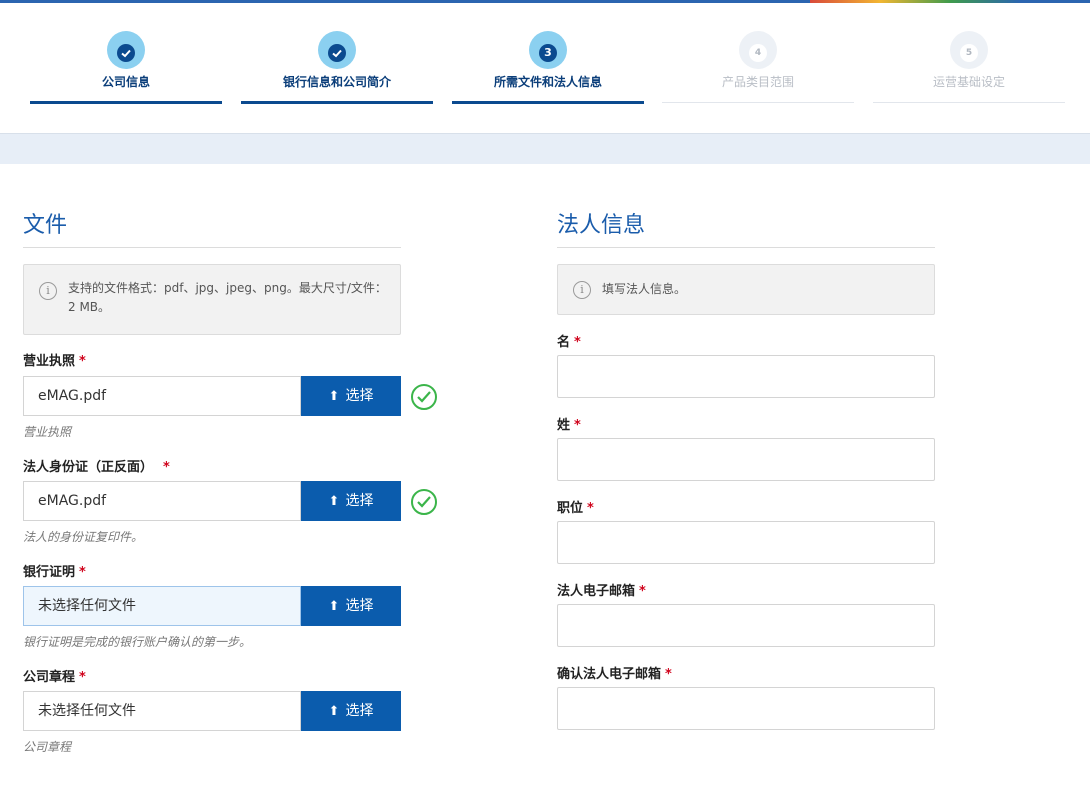  What do you see at coordinates (45, 225) in the screenshot?
I see `files-heading: 文件` at bounding box center [45, 225].